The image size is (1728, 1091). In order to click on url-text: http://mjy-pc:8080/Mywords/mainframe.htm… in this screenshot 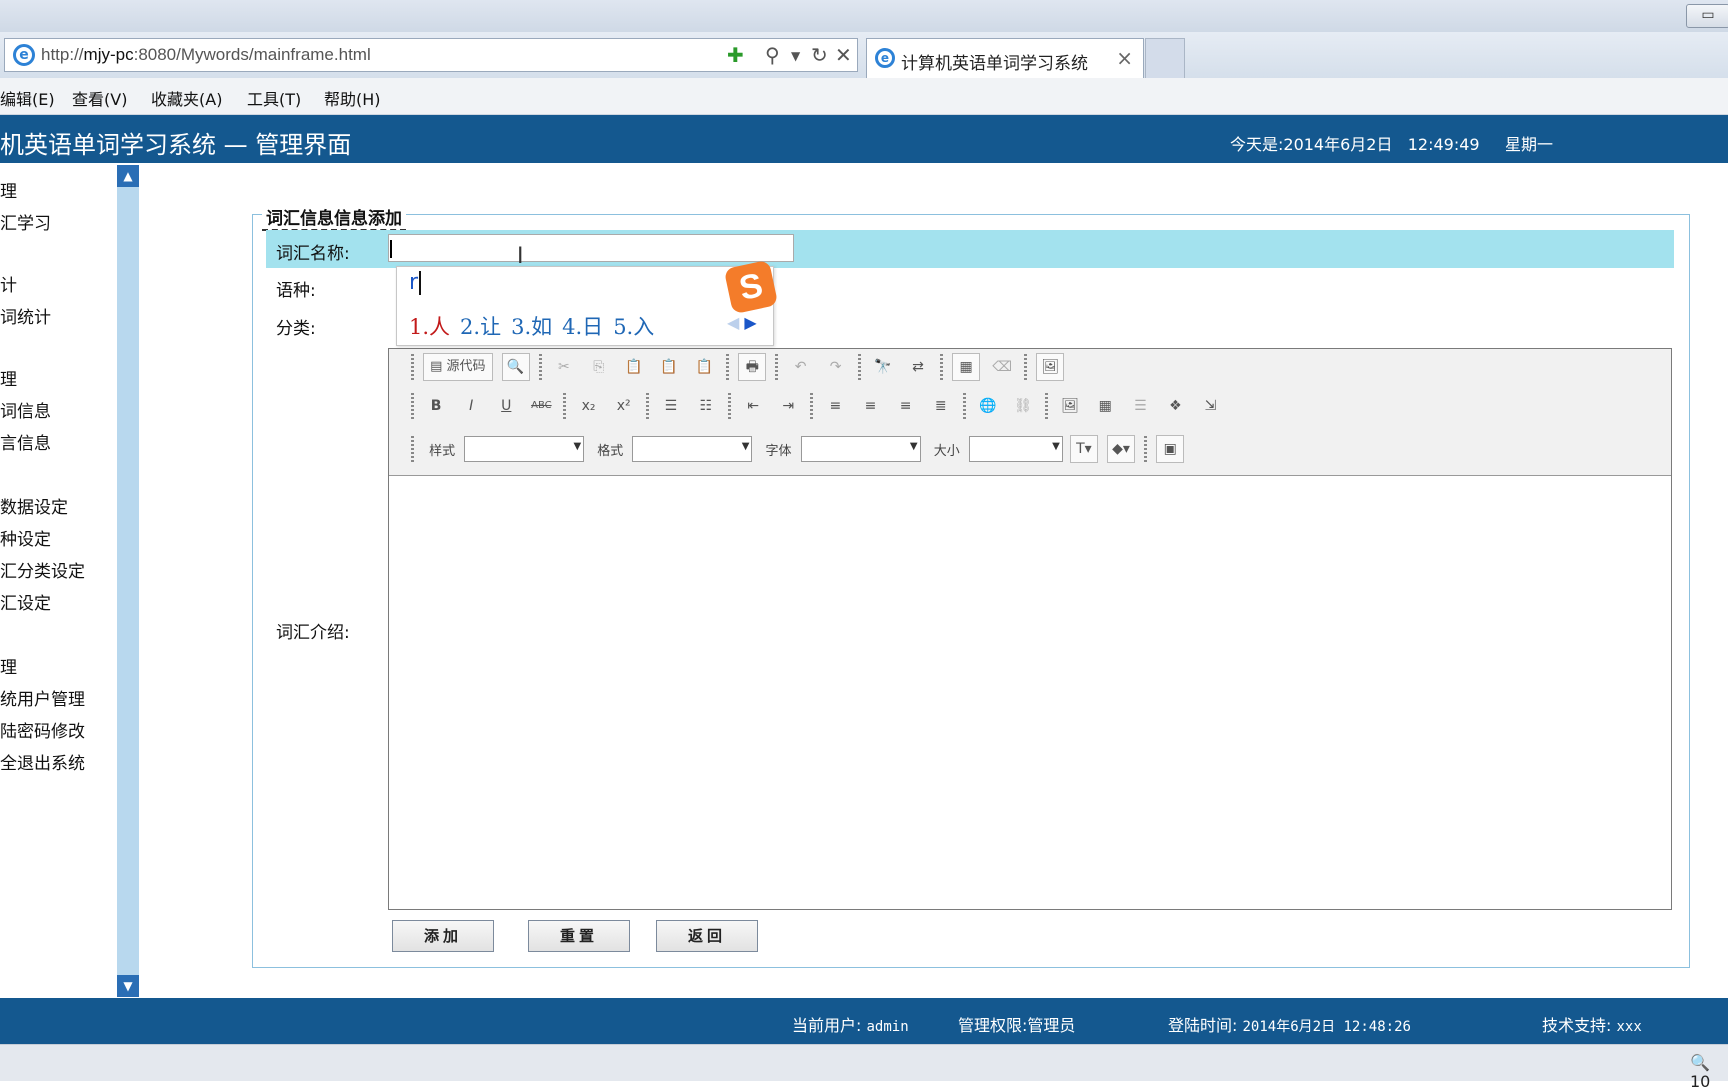, I will do `click(206, 55)`.